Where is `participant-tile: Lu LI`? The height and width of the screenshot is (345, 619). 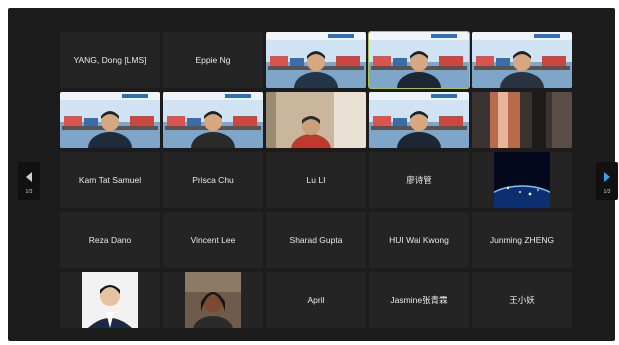
participant-tile: Lu LI is located at coordinates (316, 180).